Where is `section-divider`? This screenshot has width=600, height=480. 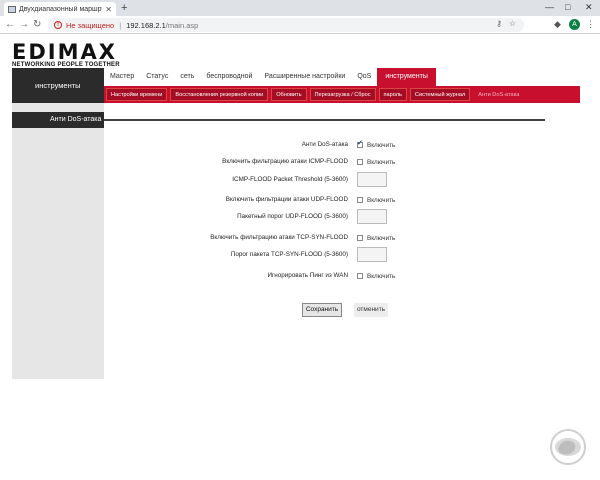 section-divider is located at coordinates (324, 120).